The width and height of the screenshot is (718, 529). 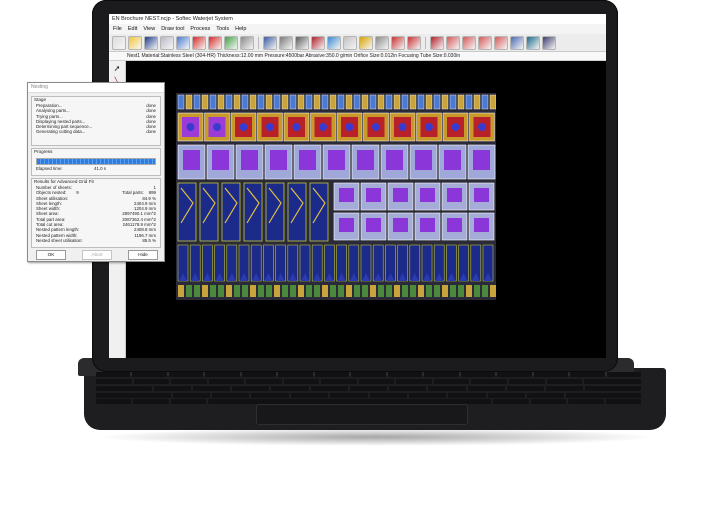 What do you see at coordinates (100, 168) in the screenshot?
I see `elapsed-value: 41.0 s` at bounding box center [100, 168].